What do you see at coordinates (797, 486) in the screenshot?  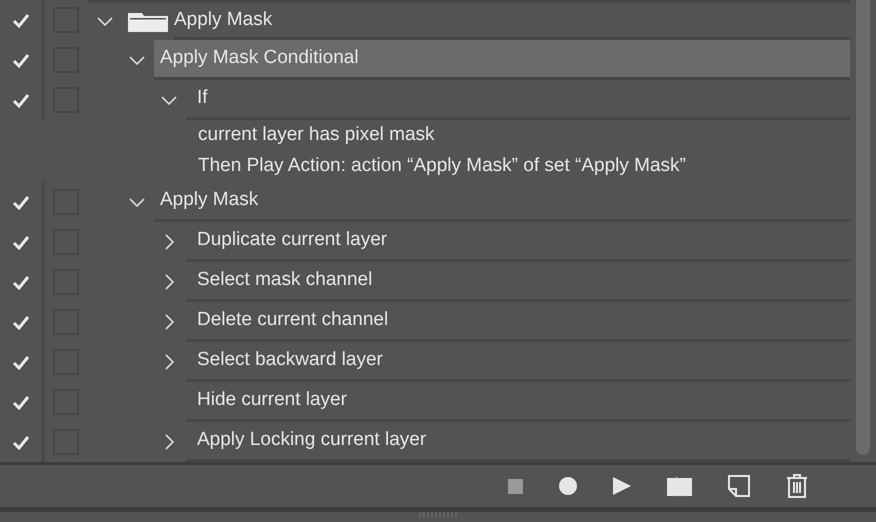 I see `trash-icon` at bounding box center [797, 486].